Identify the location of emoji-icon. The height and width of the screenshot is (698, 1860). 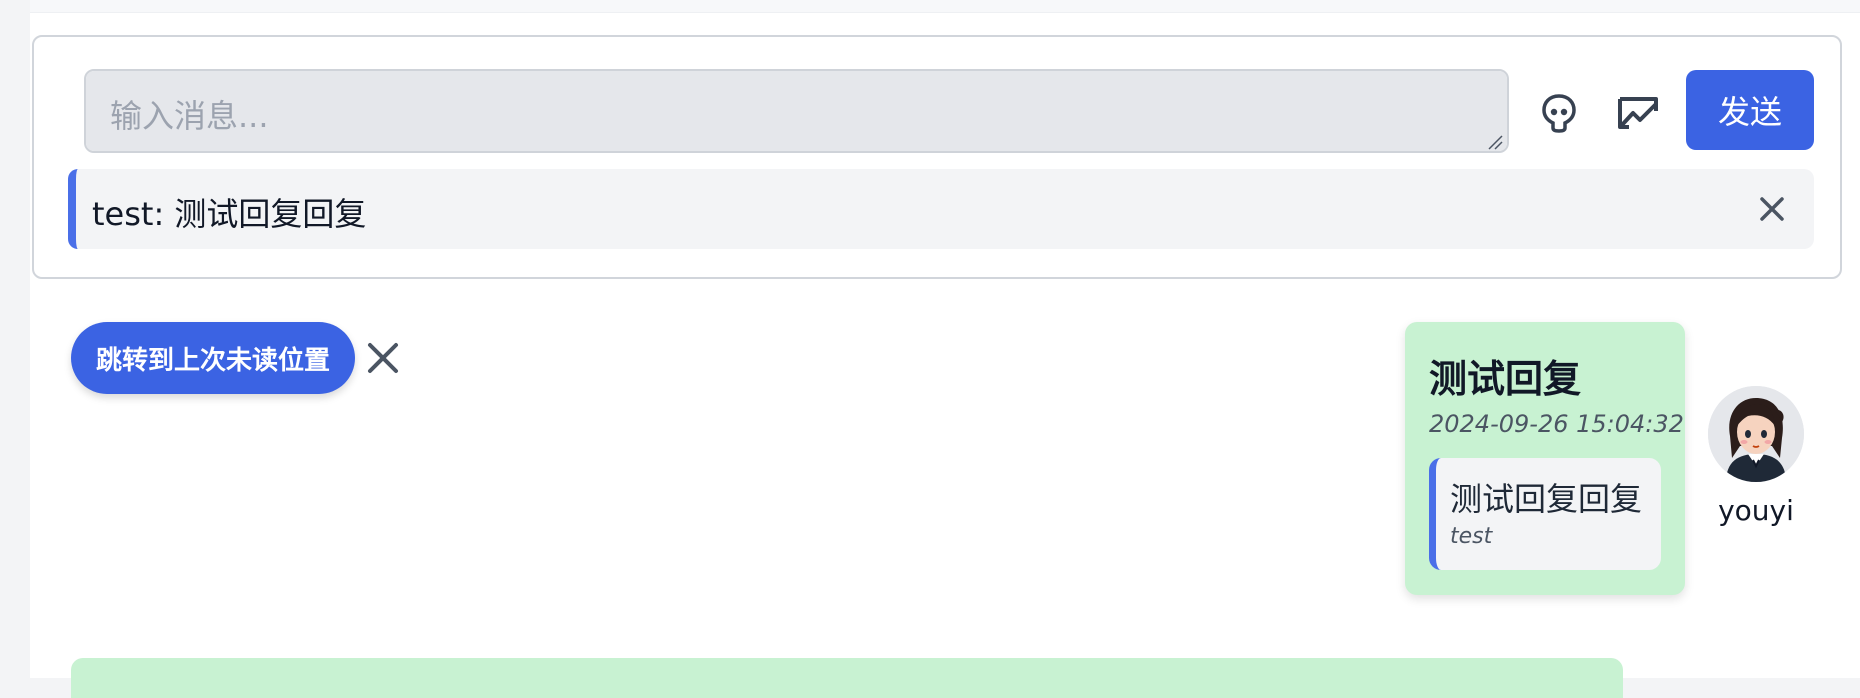
(1559, 113).